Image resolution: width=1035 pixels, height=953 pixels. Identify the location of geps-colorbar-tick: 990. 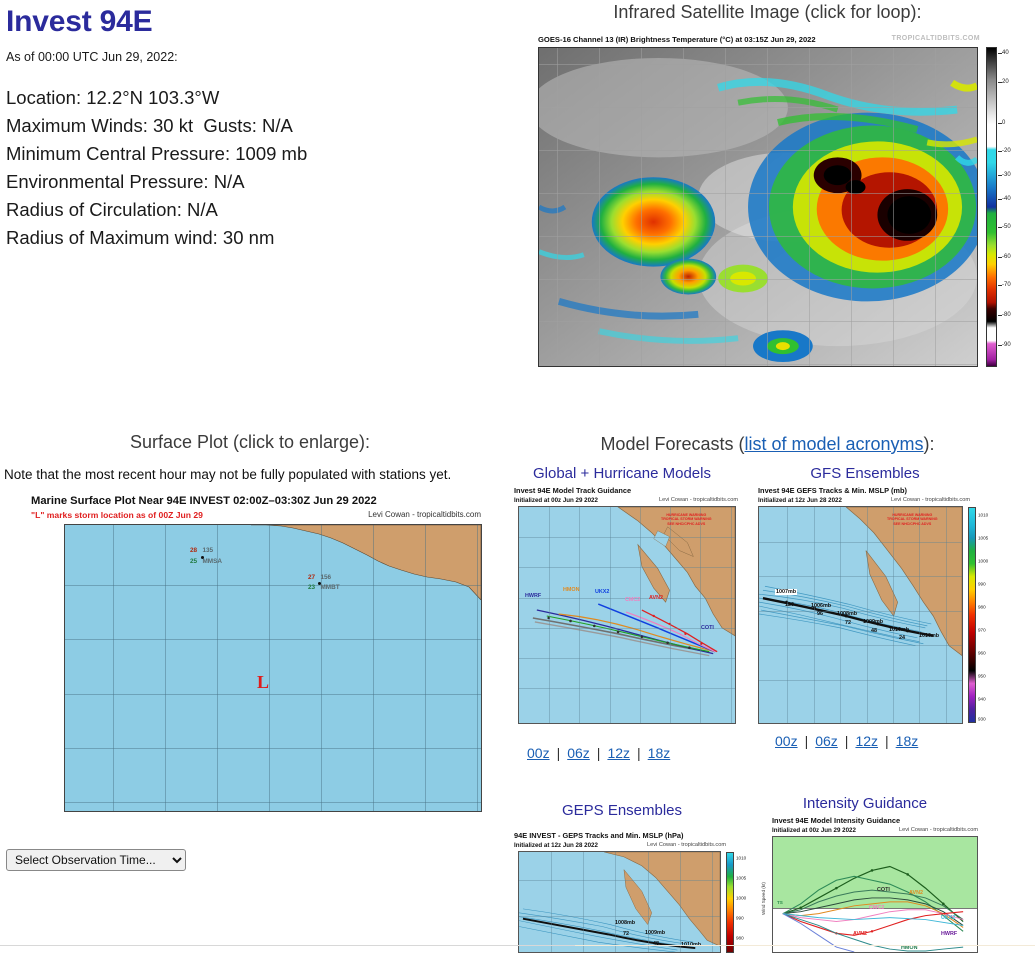
(740, 918).